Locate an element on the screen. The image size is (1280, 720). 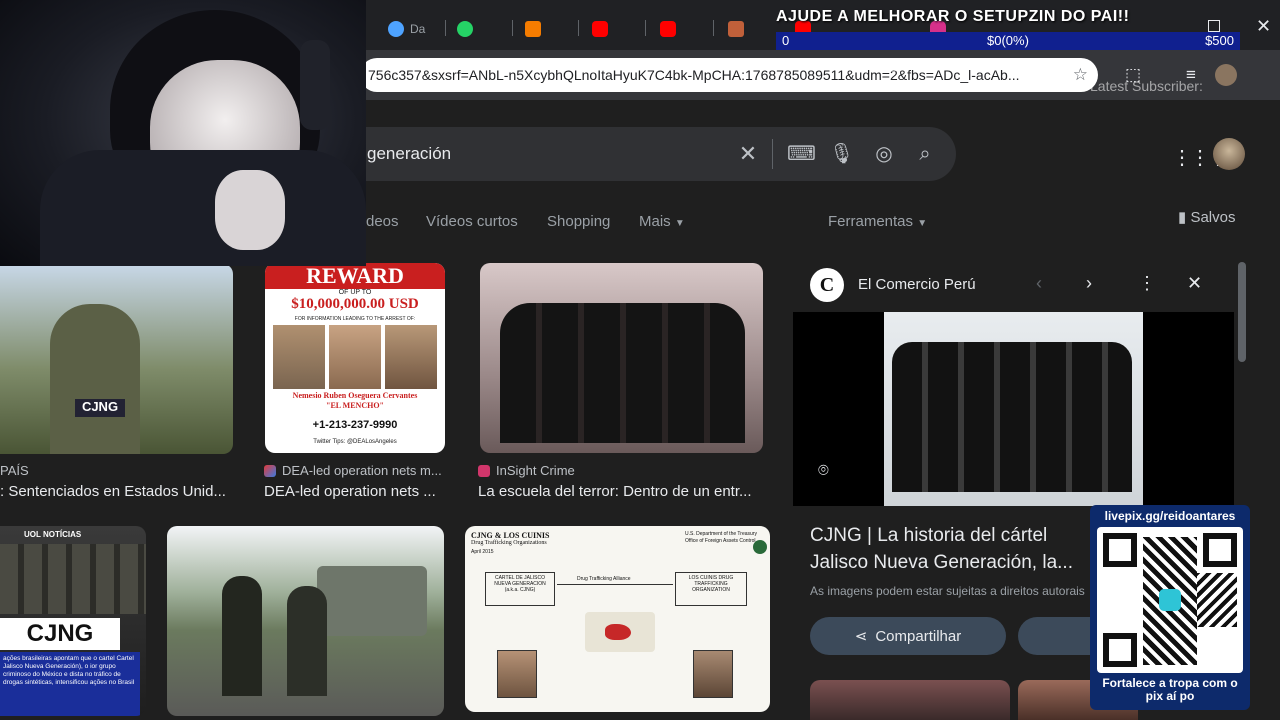
account-avatar is located at coordinates (1229, 154).